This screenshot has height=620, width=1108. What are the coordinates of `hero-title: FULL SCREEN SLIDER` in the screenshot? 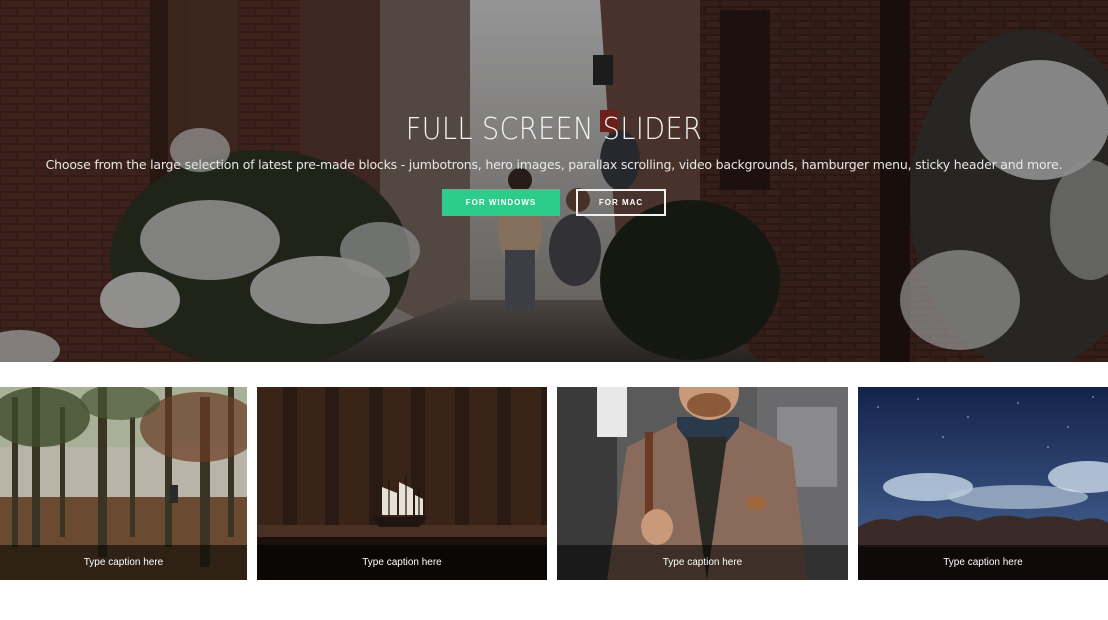 It's located at (554, 129).